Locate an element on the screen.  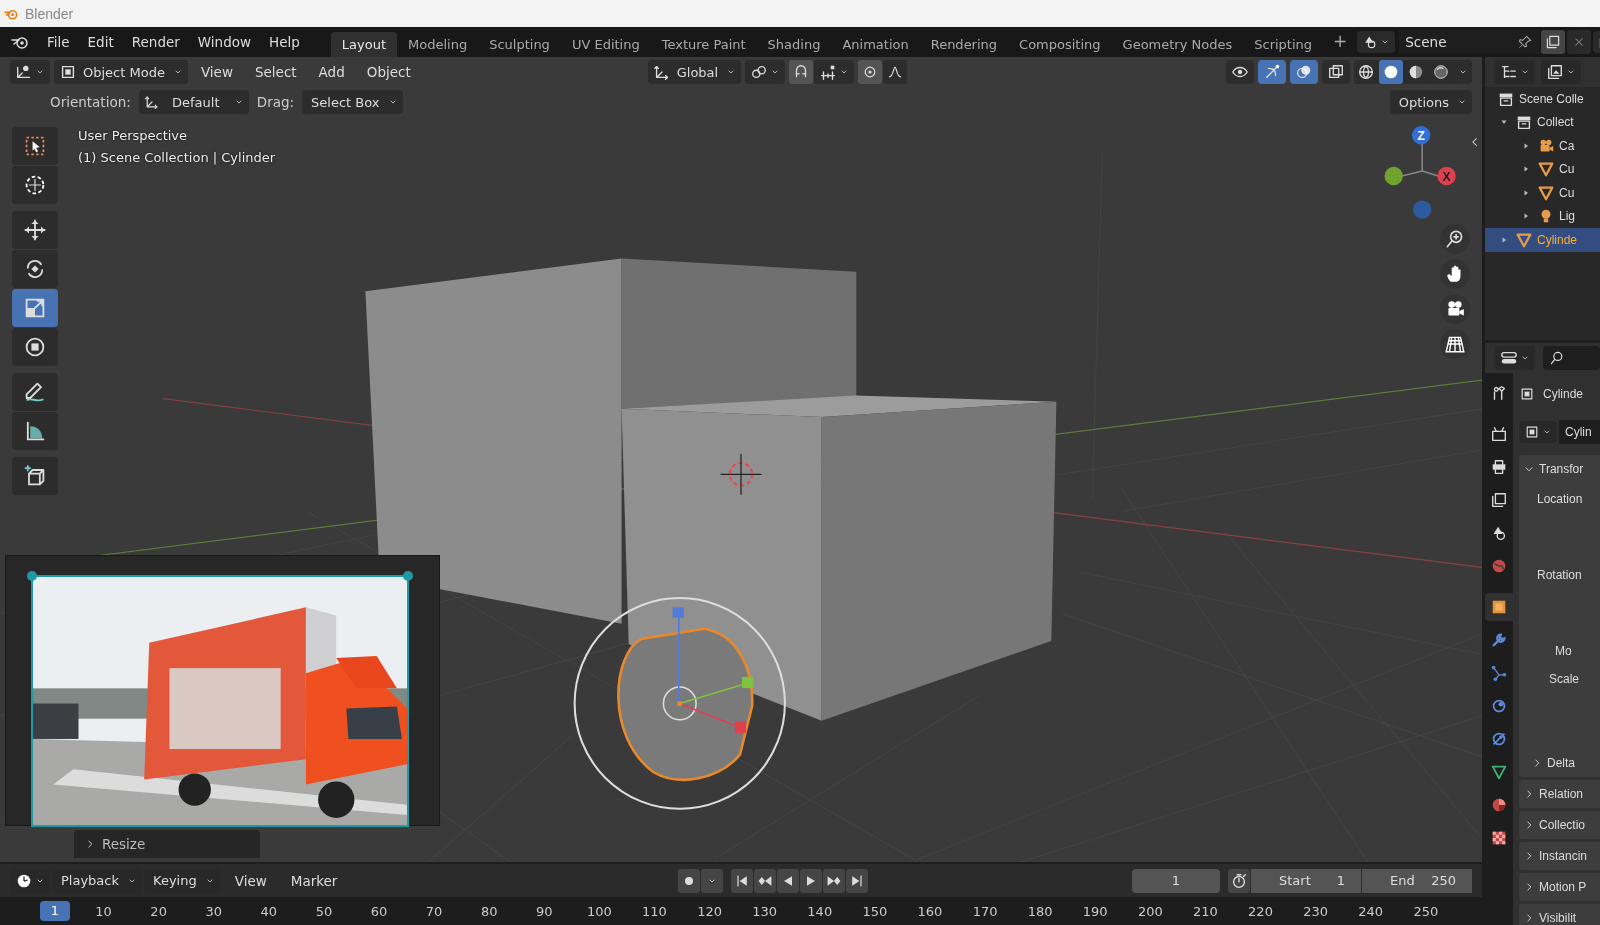
workspace-tab: Shading is located at coordinates (794, 44).